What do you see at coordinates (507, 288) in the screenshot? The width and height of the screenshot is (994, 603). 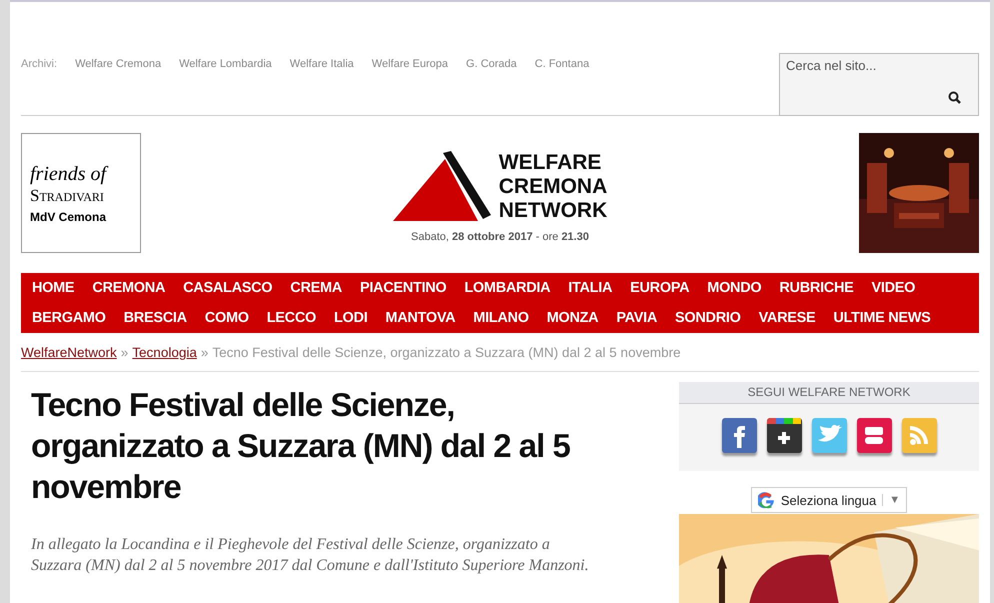 I see `nav-link: LOMBARDIA` at bounding box center [507, 288].